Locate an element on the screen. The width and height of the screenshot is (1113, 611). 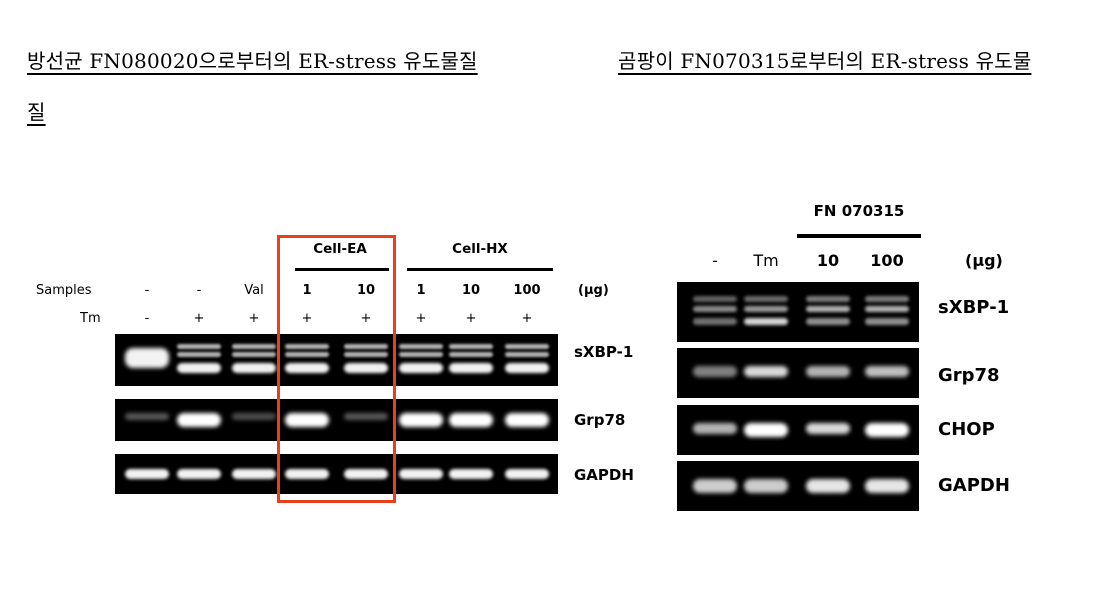
tm-label-lane-6: + is located at coordinates (421, 318).